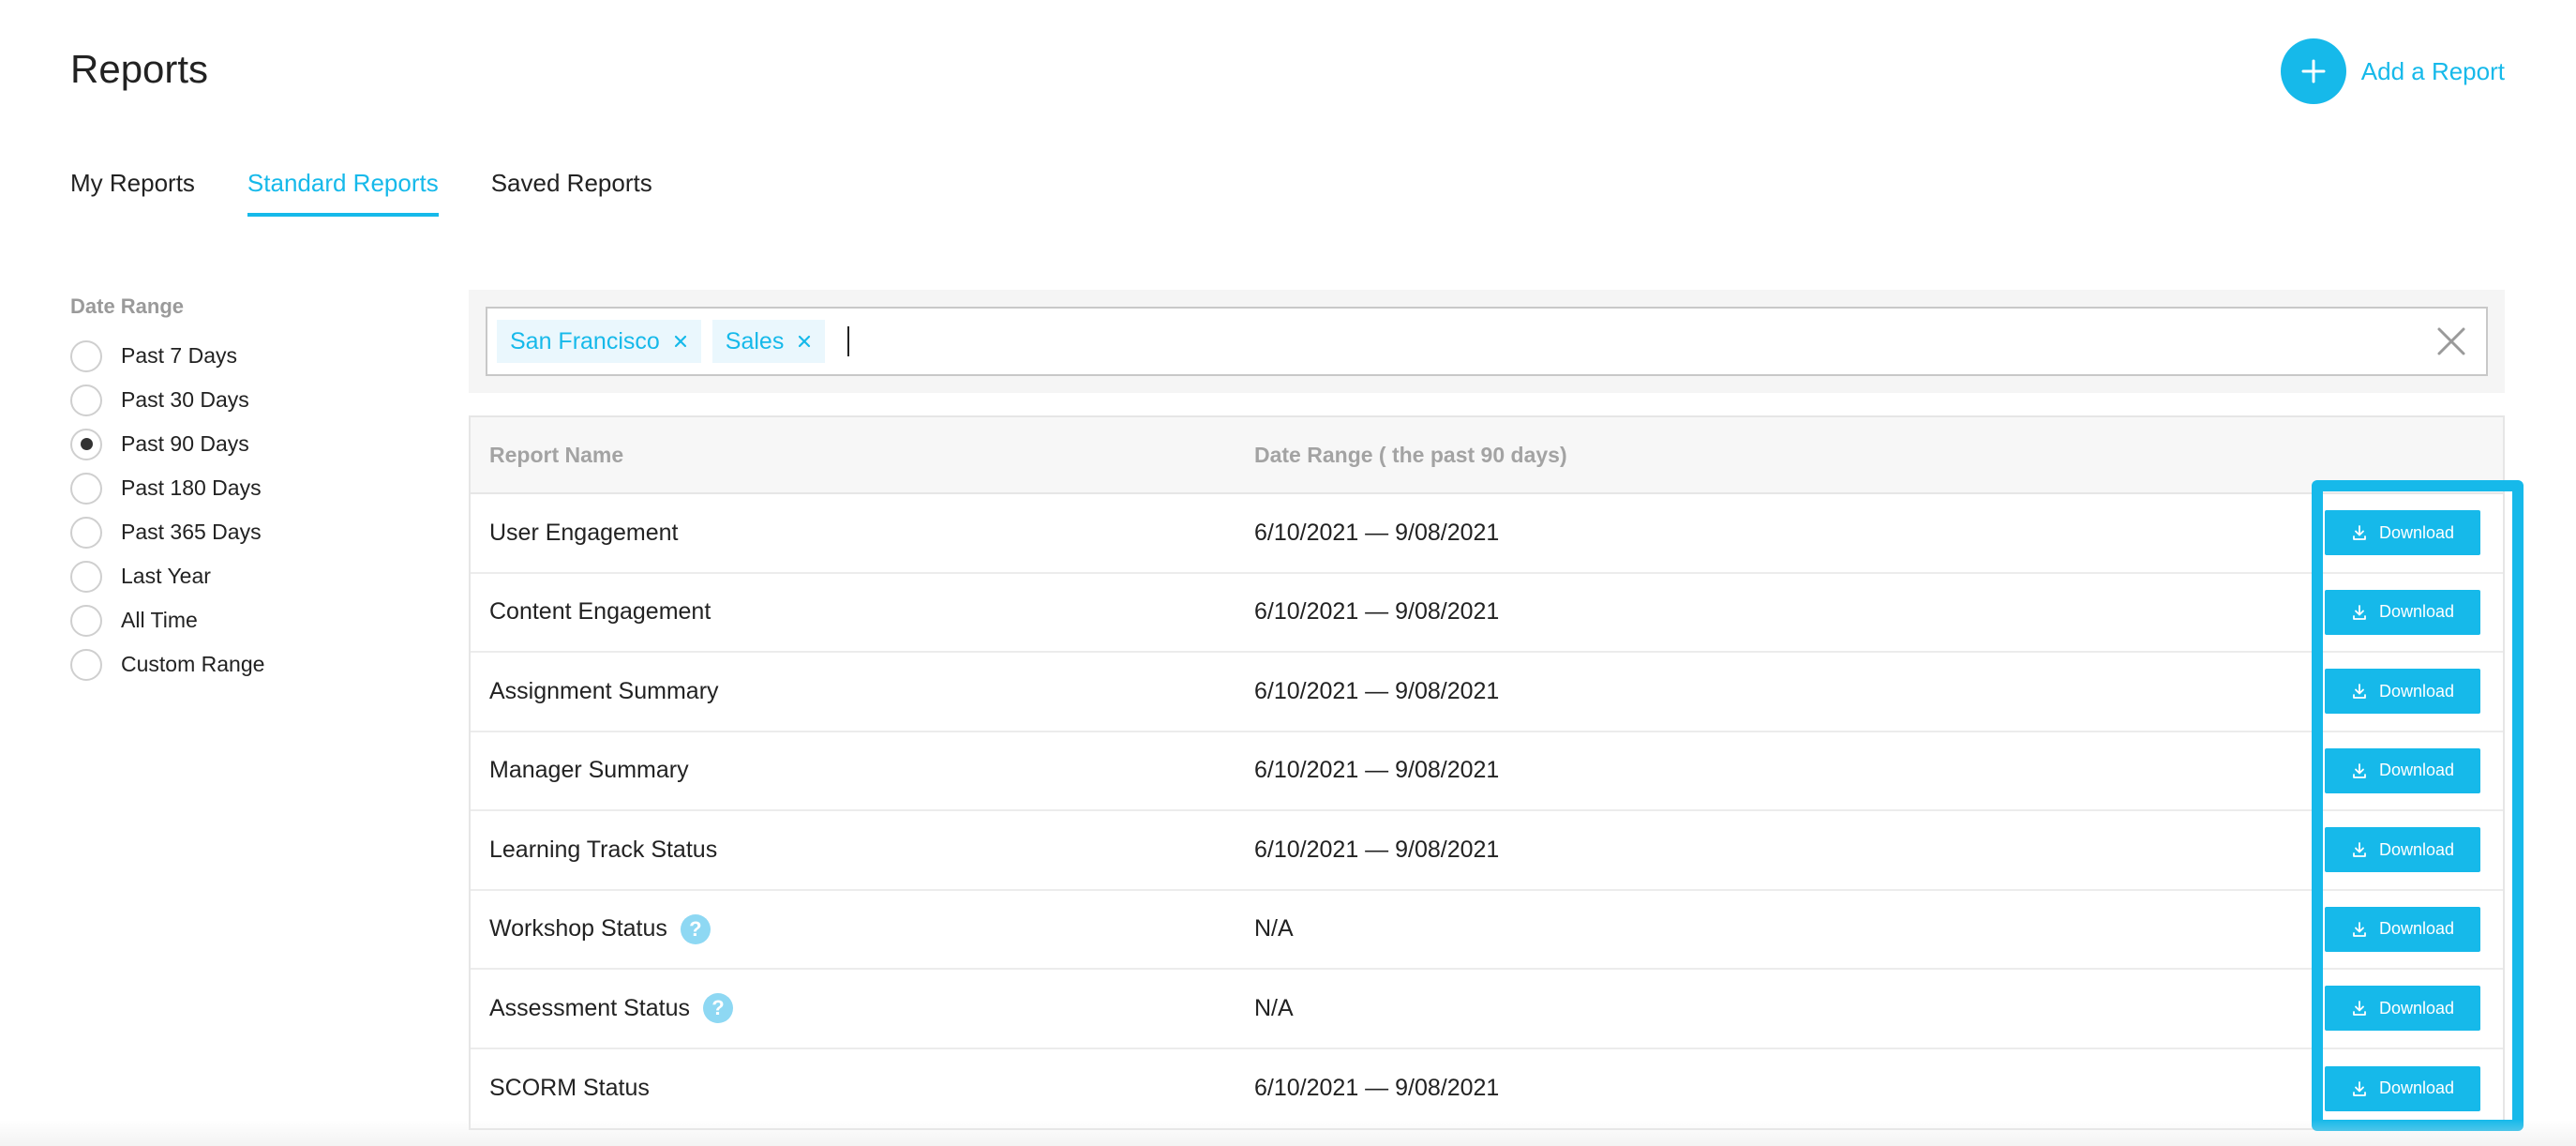  What do you see at coordinates (578, 928) in the screenshot?
I see `report-name-text: Workshop Status` at bounding box center [578, 928].